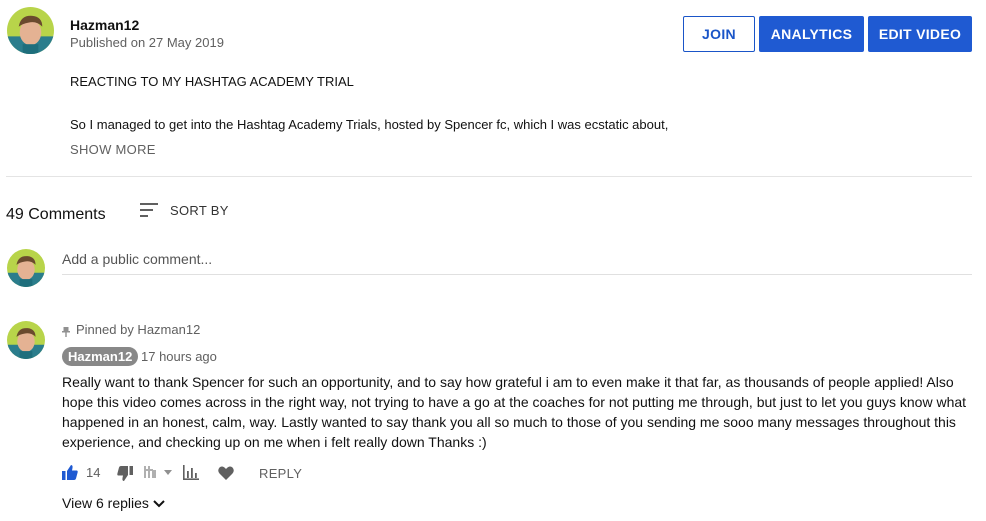 This screenshot has width=986, height=521. I want to click on comment-input-underline, so click(517, 274).